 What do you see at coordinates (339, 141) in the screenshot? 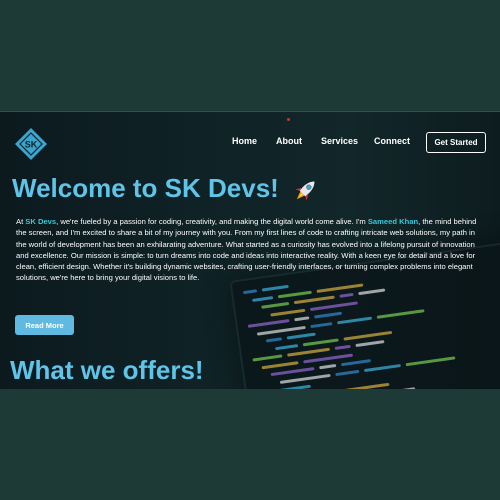
I see `nav-services-link: Services` at bounding box center [339, 141].